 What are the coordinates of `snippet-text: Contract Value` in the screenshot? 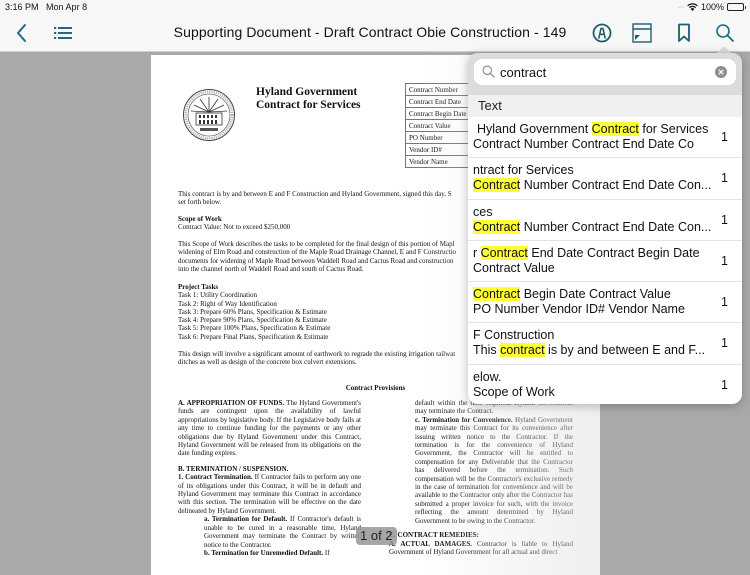 It's located at (514, 267).